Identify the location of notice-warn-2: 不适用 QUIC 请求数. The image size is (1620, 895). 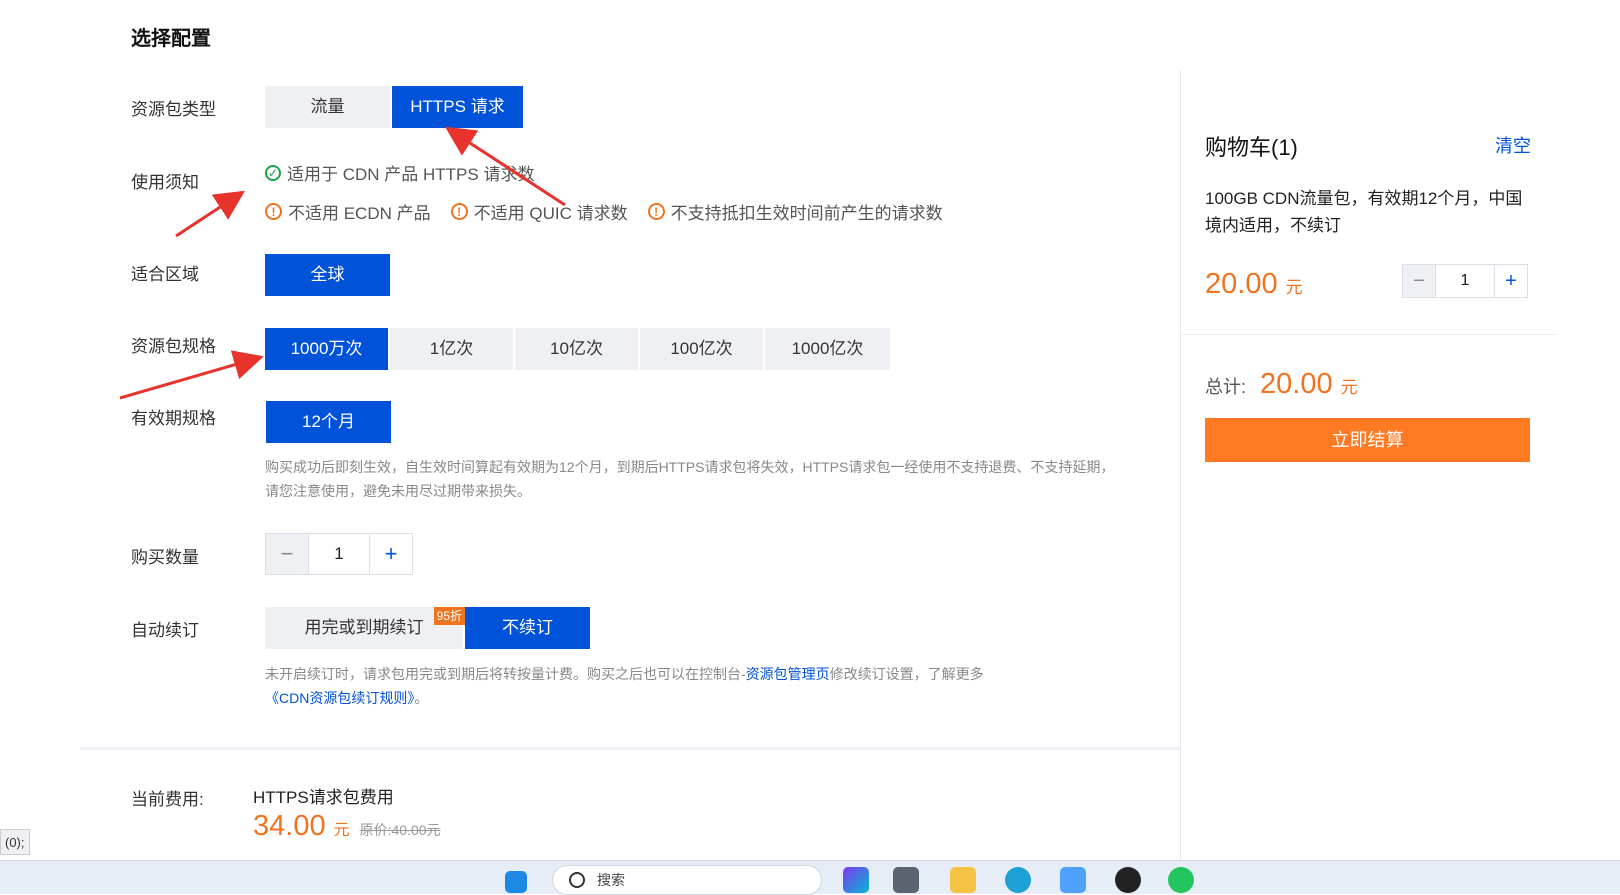
(550, 213).